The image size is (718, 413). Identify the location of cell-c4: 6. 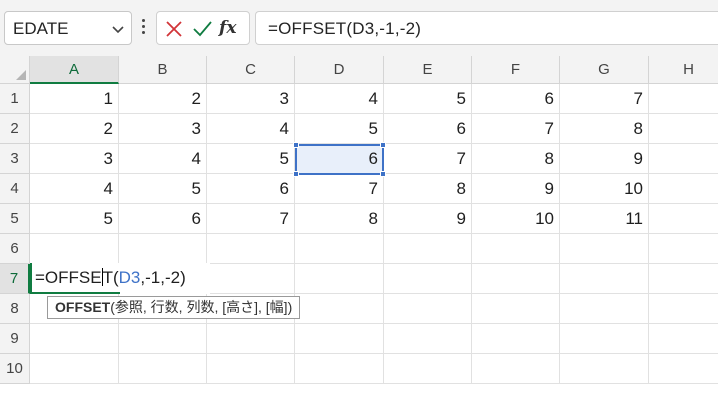
(251, 189).